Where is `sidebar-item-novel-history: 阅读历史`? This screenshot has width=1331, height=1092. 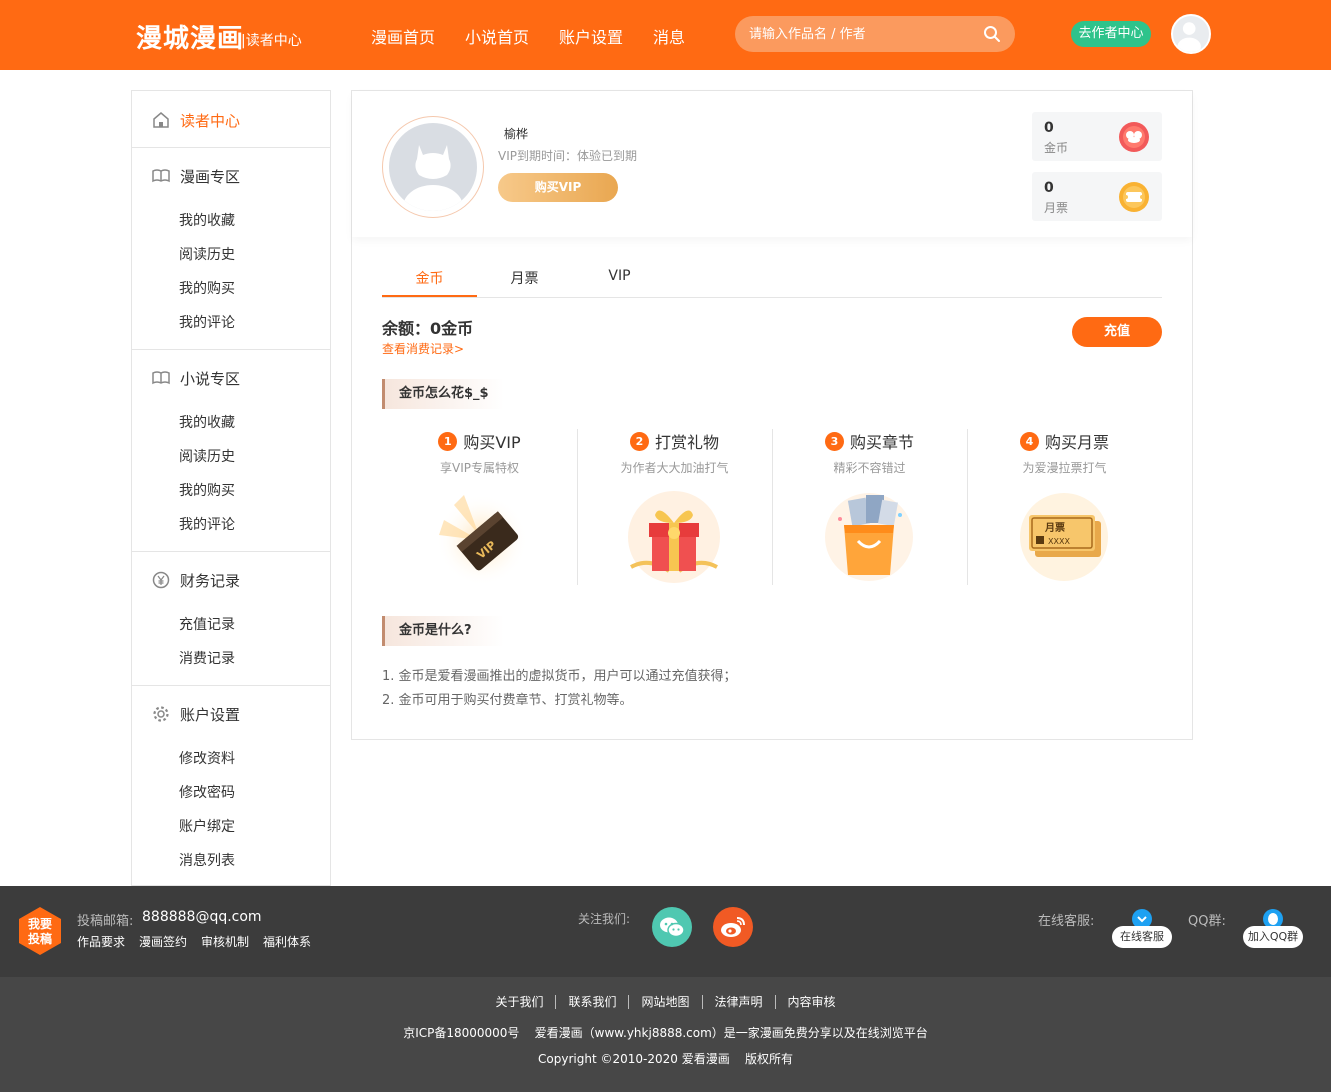 sidebar-item-novel-history: 阅读历史 is located at coordinates (207, 456).